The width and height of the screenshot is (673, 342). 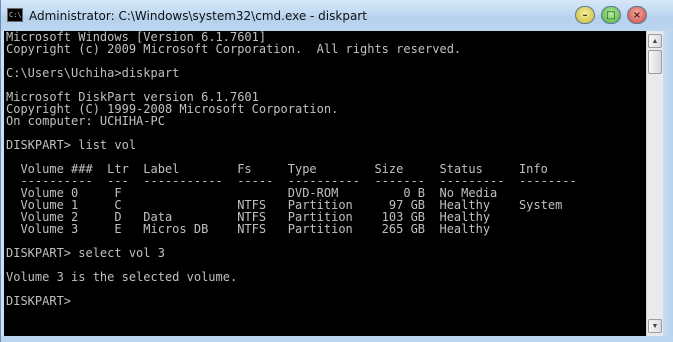 What do you see at coordinates (122, 277) in the screenshot?
I see `console-line: Volume 3 is the selected volume.` at bounding box center [122, 277].